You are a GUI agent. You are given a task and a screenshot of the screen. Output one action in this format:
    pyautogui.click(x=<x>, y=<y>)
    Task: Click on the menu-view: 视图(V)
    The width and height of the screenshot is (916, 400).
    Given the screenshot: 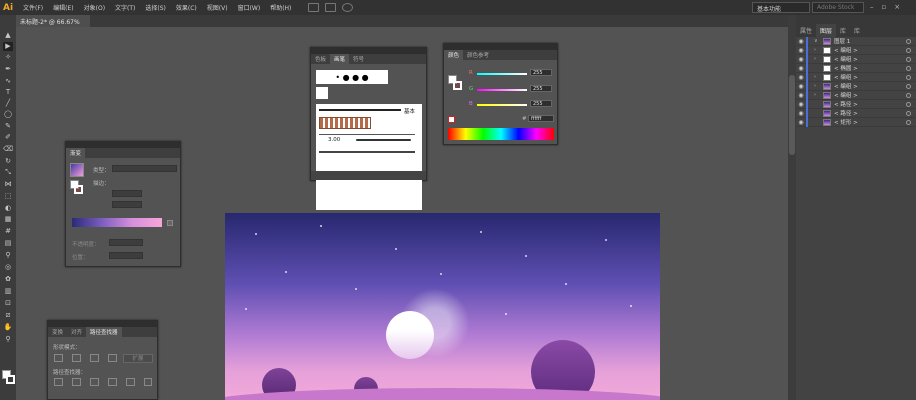 What is the action you would take?
    pyautogui.click(x=217, y=7)
    